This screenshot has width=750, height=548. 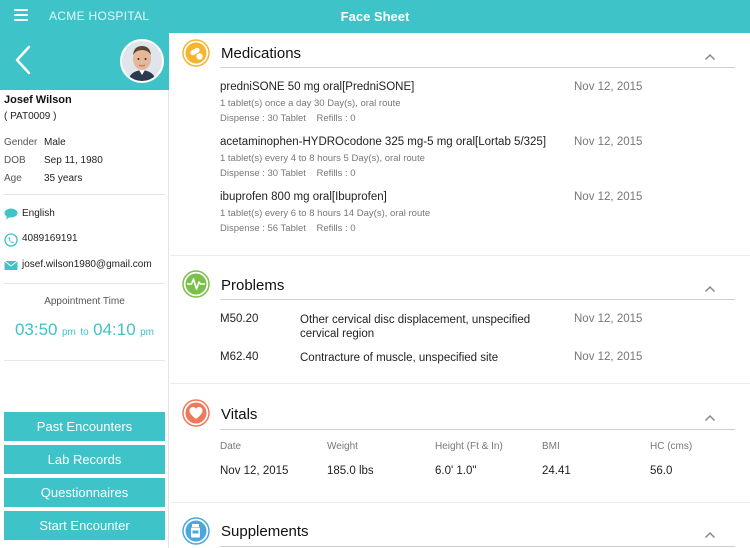 I want to click on start-encounter-button: Start Encounter, so click(x=84, y=525).